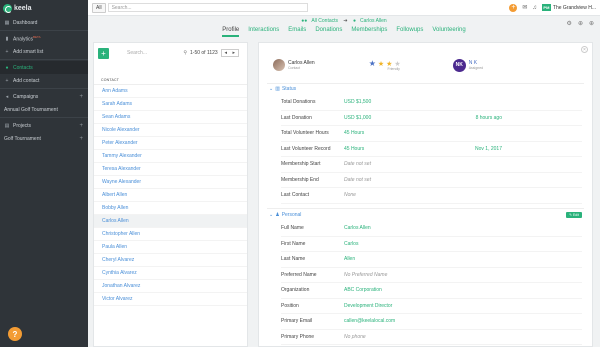 The height and width of the screenshot is (347, 600). I want to click on status-section-toggle: ⌄ ▥ Status, so click(282, 89).